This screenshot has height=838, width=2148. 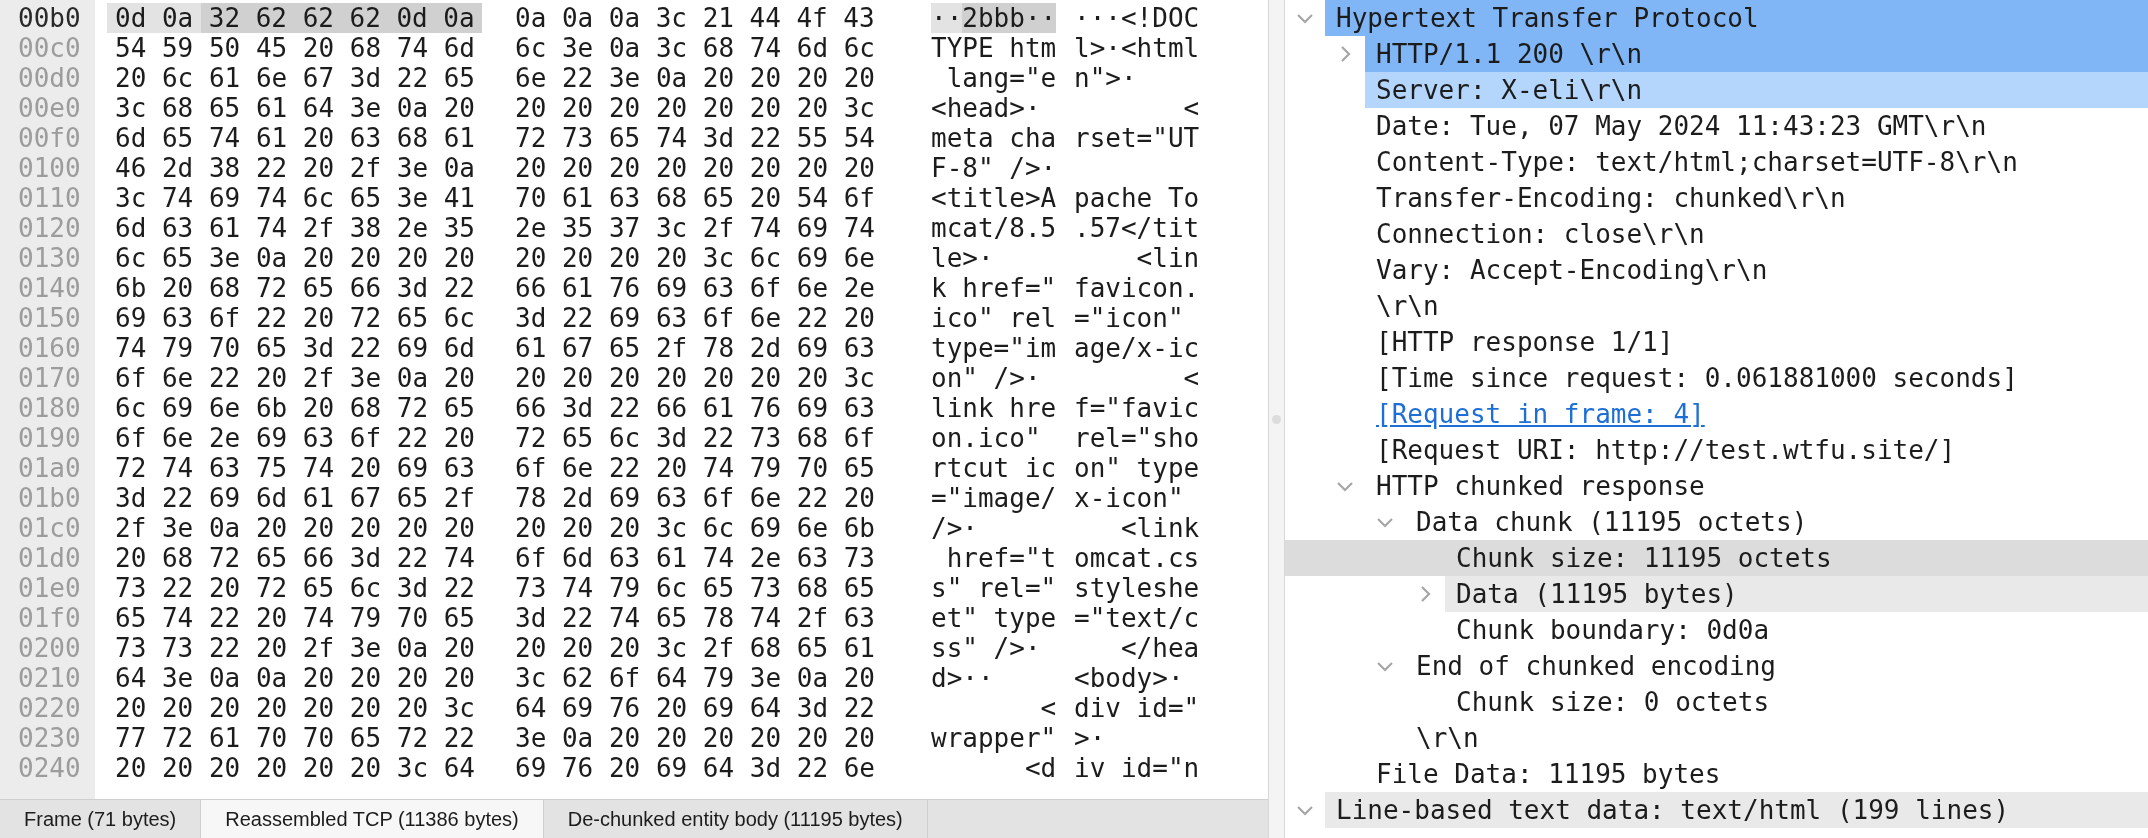 I want to click on ascii-text: f="favic, so click(x=1137, y=408).